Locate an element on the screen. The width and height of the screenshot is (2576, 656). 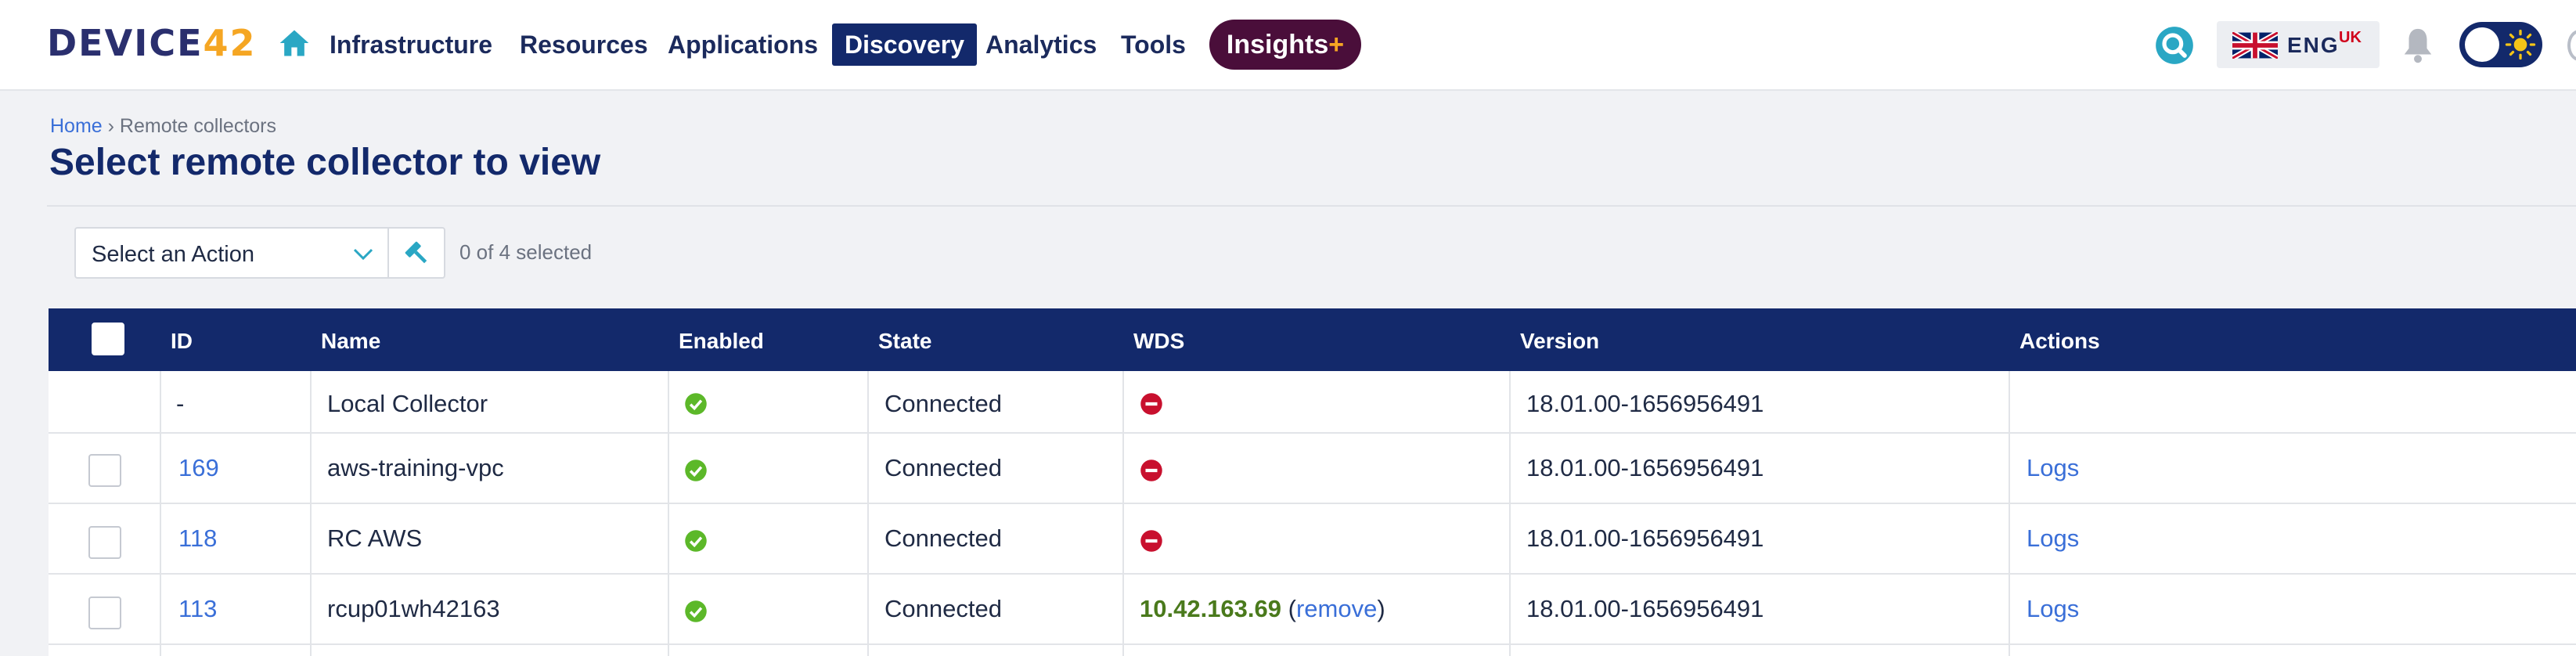
cell-name: rcup01wh42163 is located at coordinates (413, 608).